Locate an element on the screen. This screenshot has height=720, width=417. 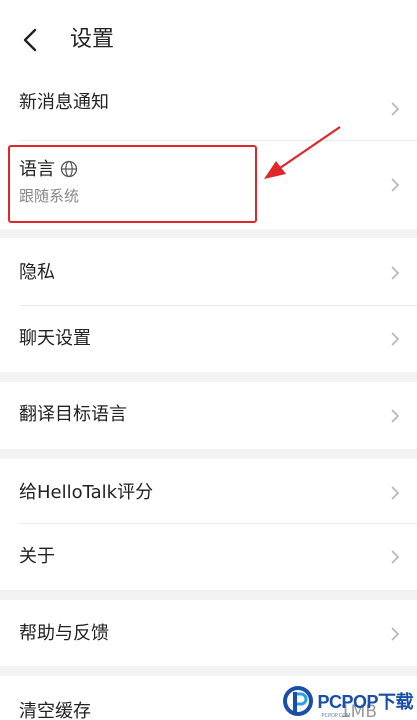
top-bar: 设置 is located at coordinates (208, 39).